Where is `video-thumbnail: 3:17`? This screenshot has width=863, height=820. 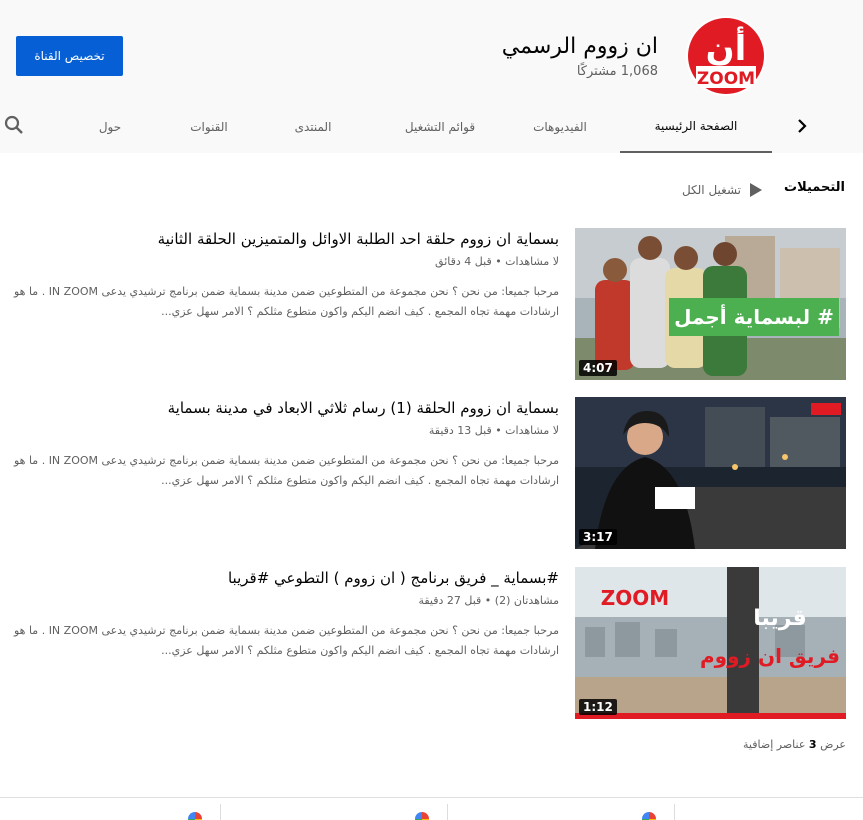 video-thumbnail: 3:17 is located at coordinates (710, 473).